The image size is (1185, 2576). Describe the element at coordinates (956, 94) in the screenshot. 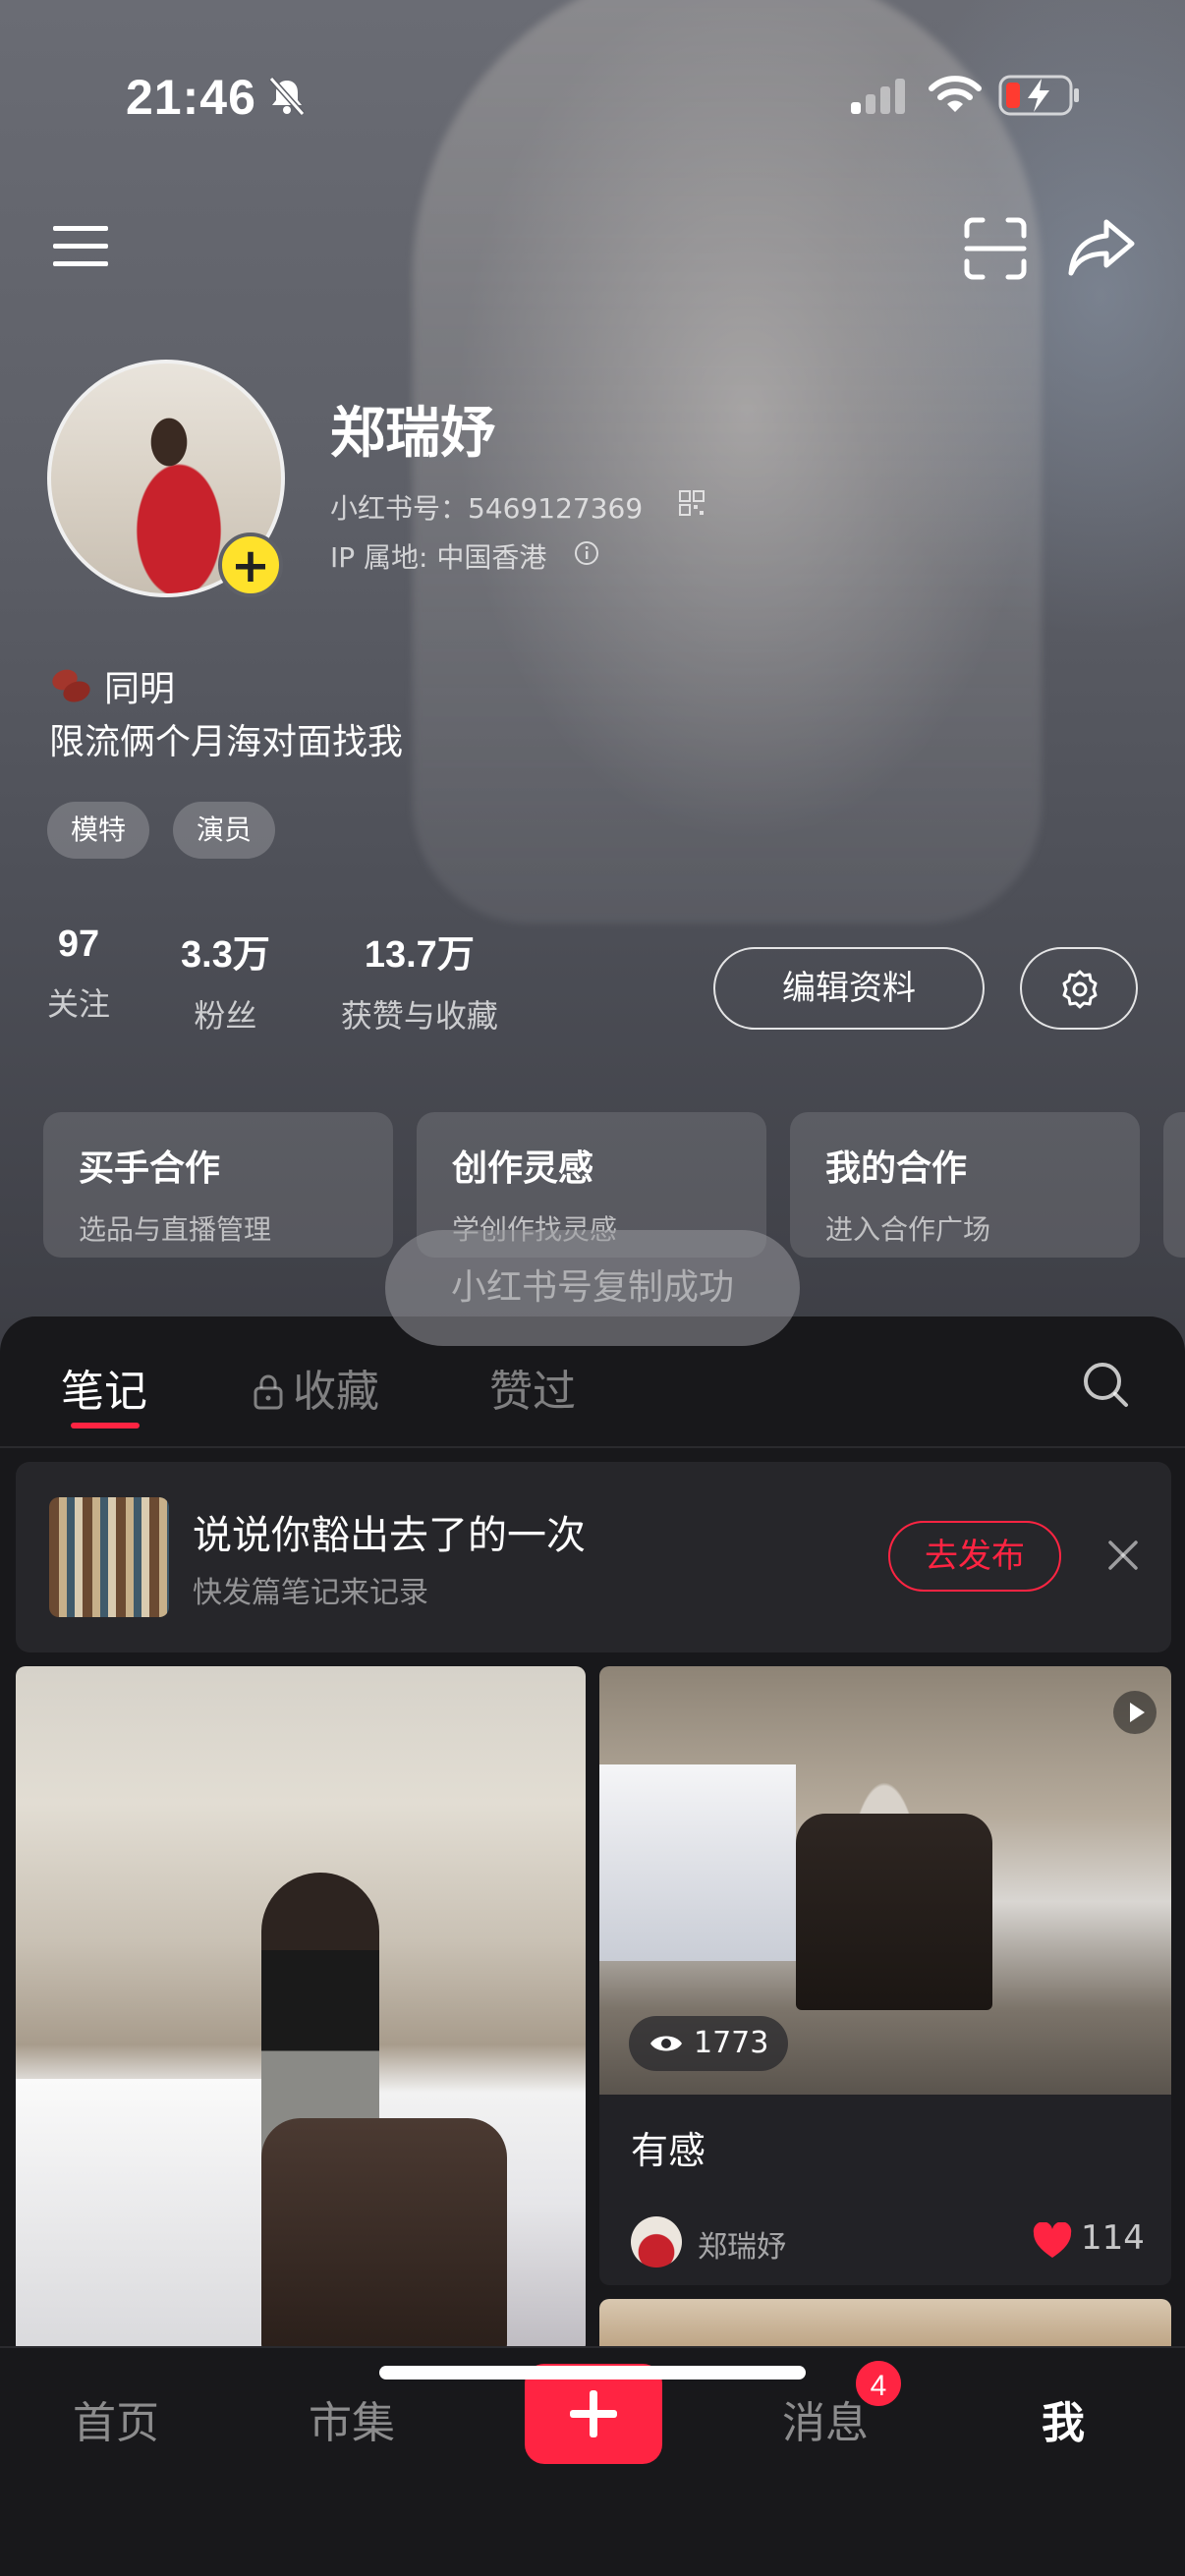

I see `wifi-icon` at that location.